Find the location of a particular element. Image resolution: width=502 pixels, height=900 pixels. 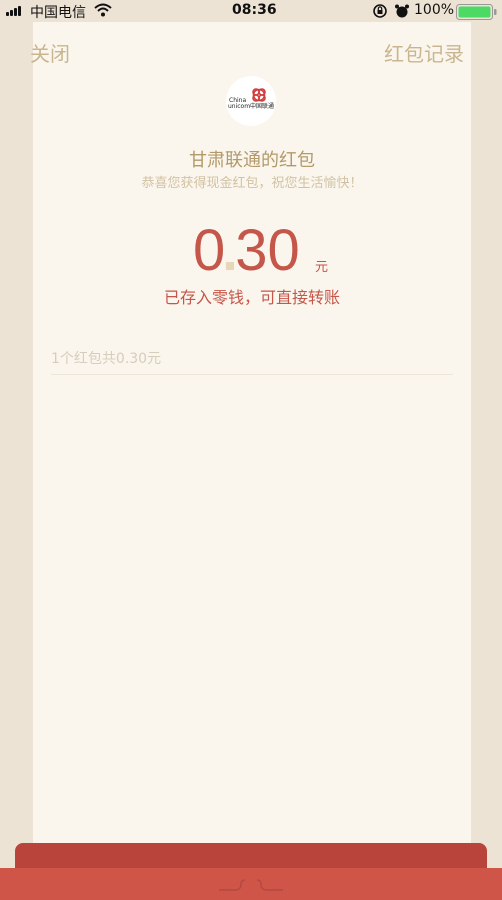

signal-icon is located at coordinates (13, 11).